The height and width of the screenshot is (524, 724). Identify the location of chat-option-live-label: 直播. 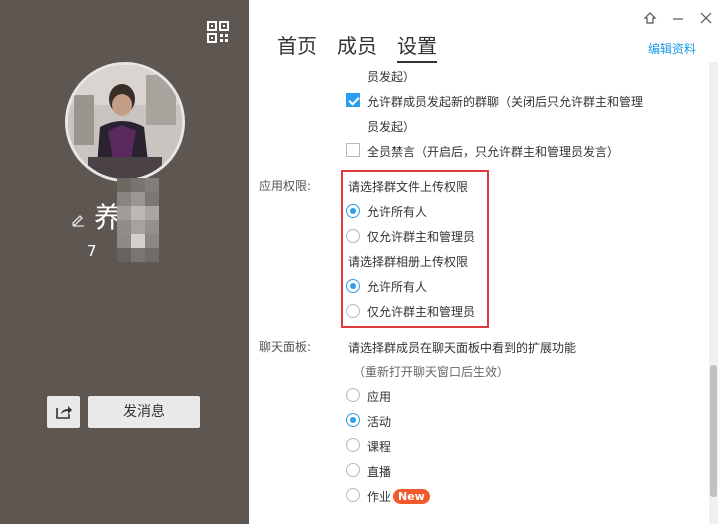
(379, 472).